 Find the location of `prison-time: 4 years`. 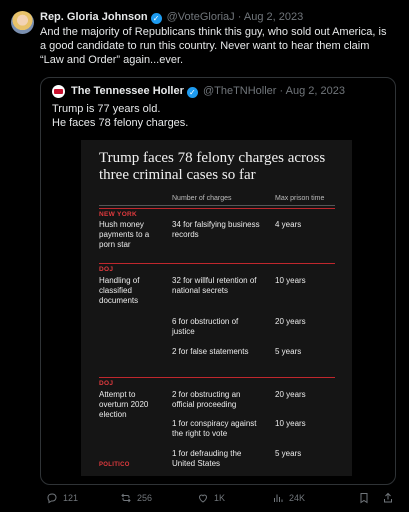

prison-time: 4 years is located at coordinates (288, 224).